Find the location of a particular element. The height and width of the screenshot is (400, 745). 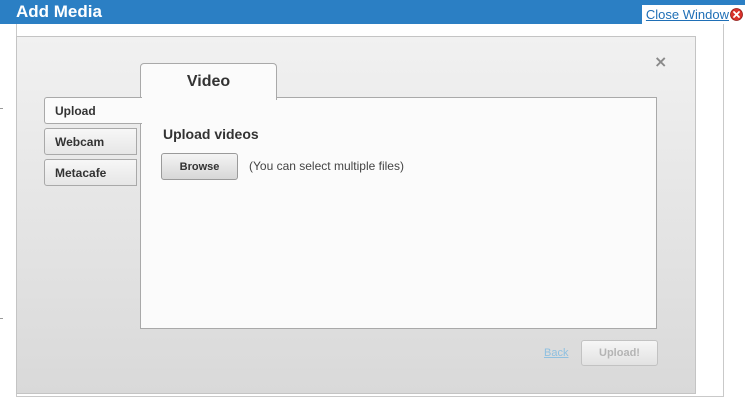

browse-button: Browse is located at coordinates (199, 166).